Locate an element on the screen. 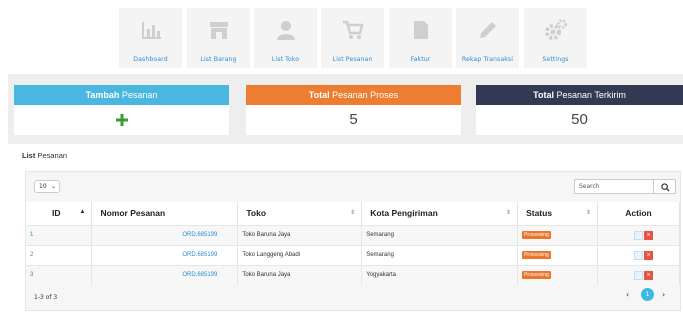 The width and height of the screenshot is (683, 316). col-action: Action is located at coordinates (638, 213).